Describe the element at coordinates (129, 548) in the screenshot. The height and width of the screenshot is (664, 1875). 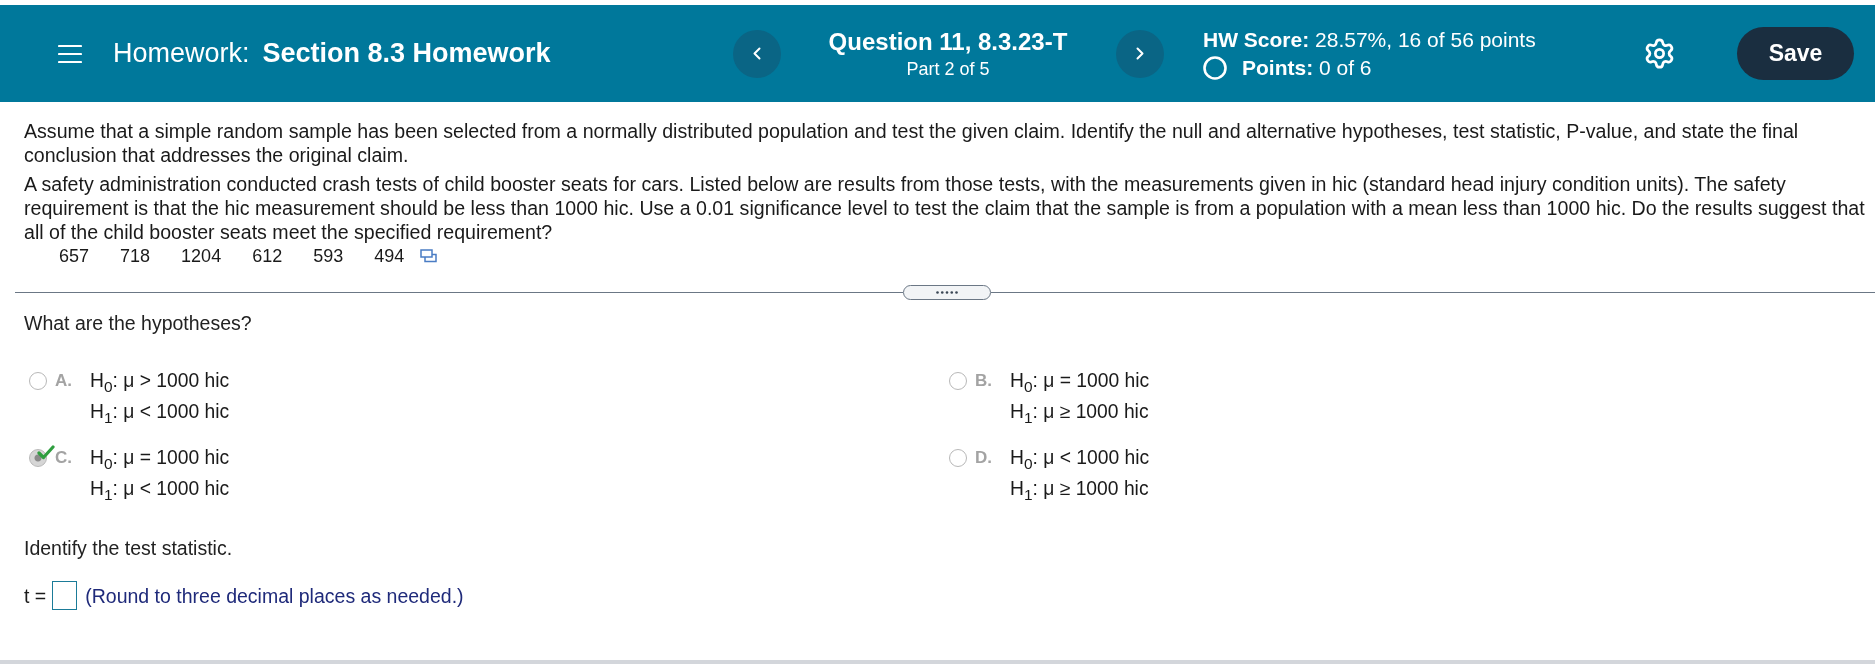
I see `test-statistic-prompt: Identify the test statistic.` at that location.